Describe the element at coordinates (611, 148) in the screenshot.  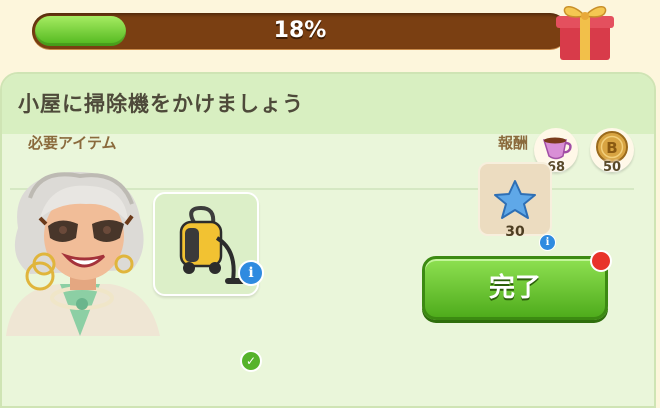
I see `svg-text: B` at that location.